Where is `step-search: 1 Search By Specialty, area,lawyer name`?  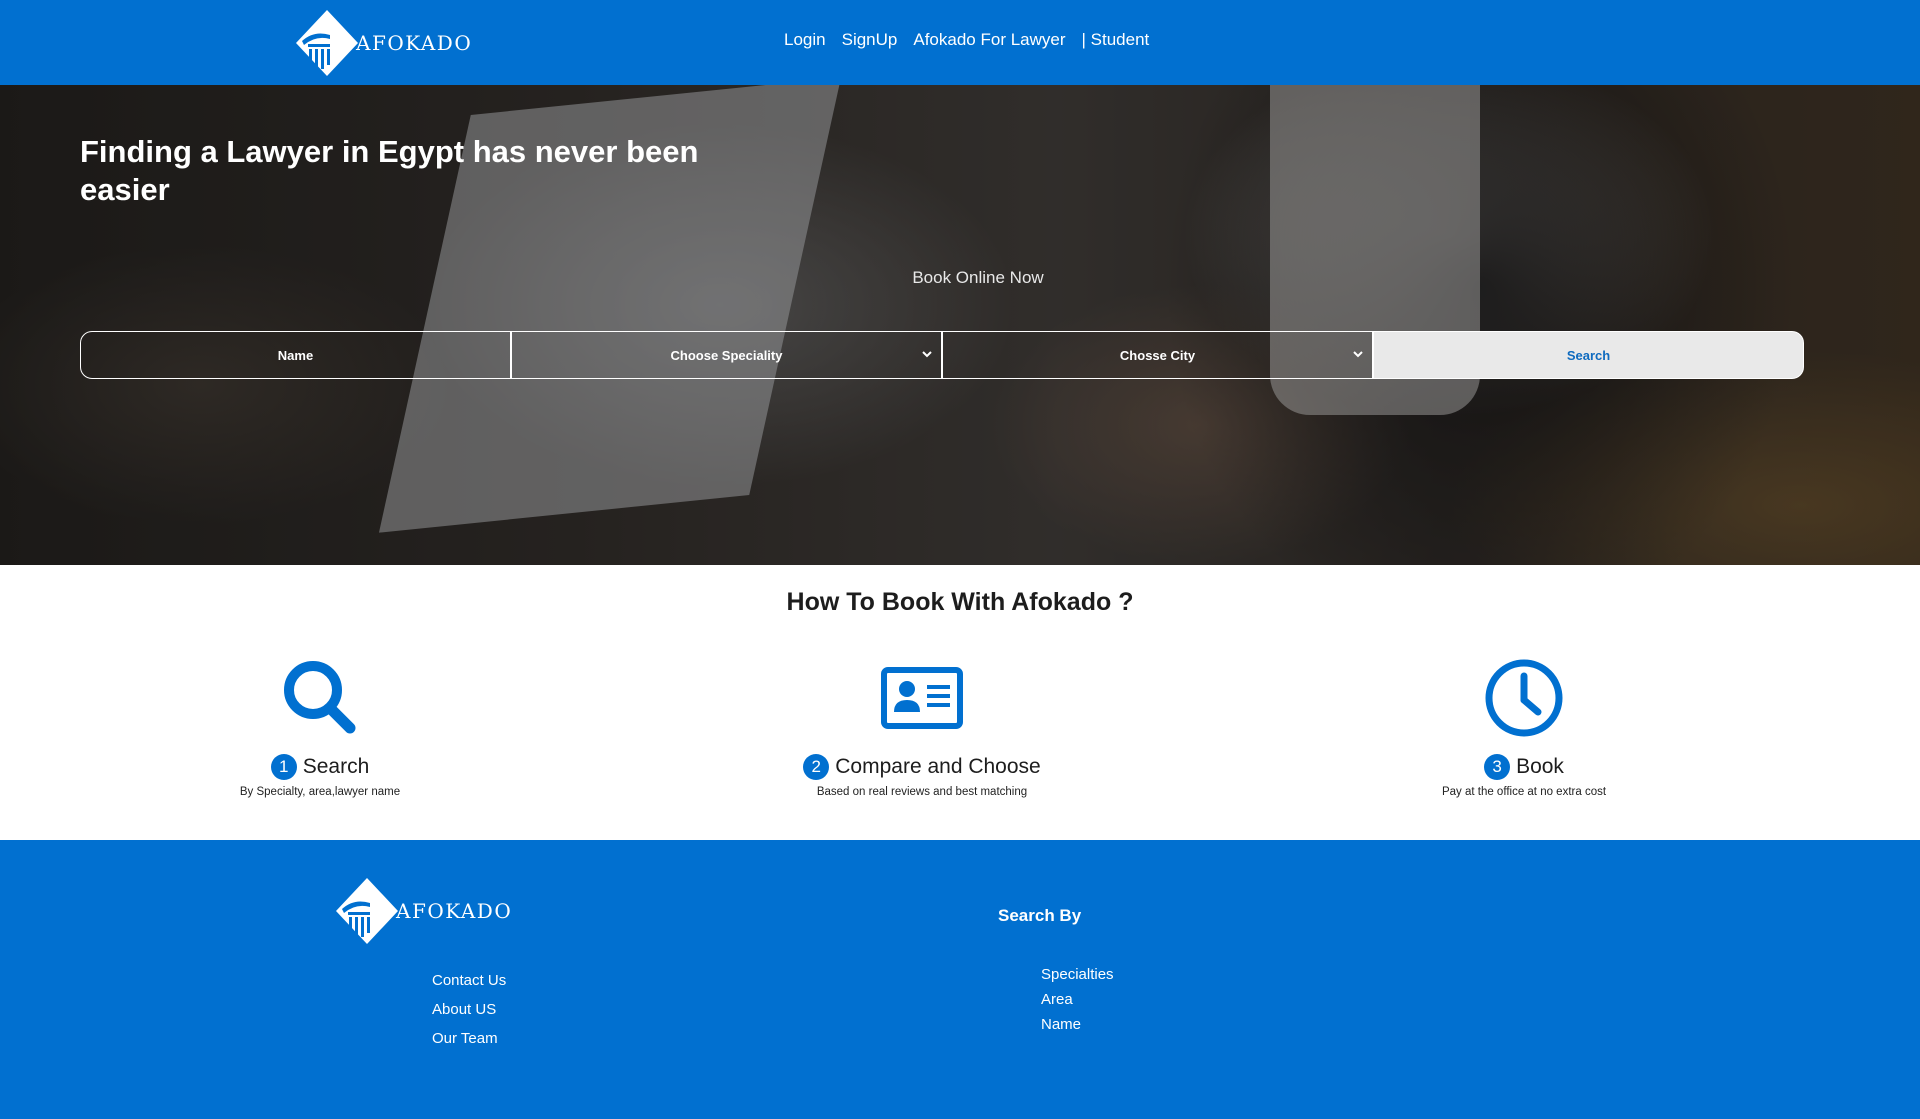 step-search: 1 Search By Specialty, area,lawyer name is located at coordinates (320, 727).